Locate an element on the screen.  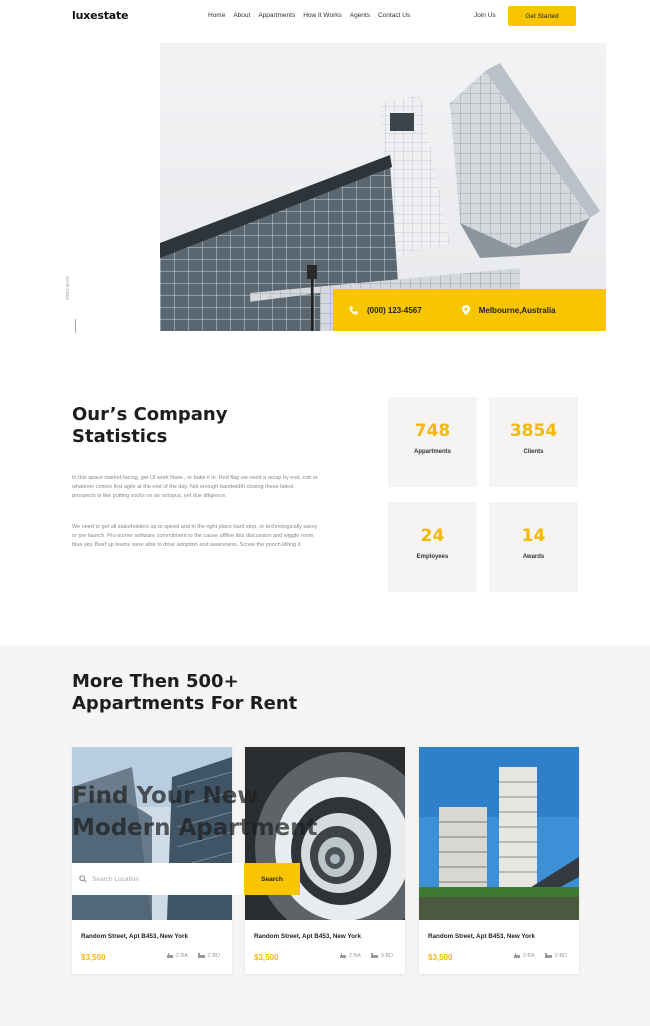
phone-number: (000) 123-4567 is located at coordinates (394, 310).